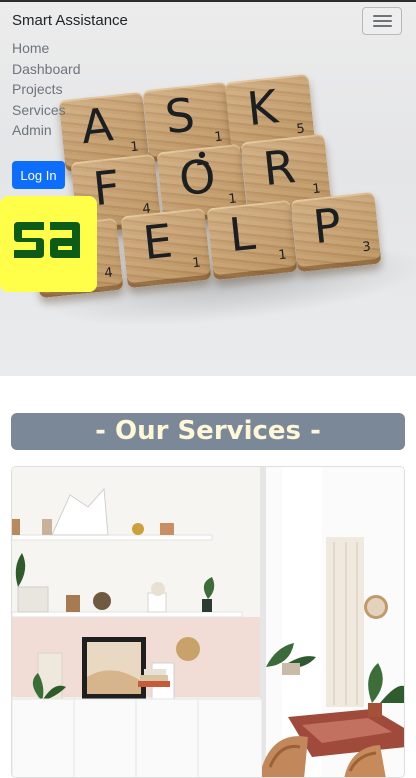  What do you see at coordinates (108, 273) in the screenshot?
I see `tile-score: 4` at bounding box center [108, 273].